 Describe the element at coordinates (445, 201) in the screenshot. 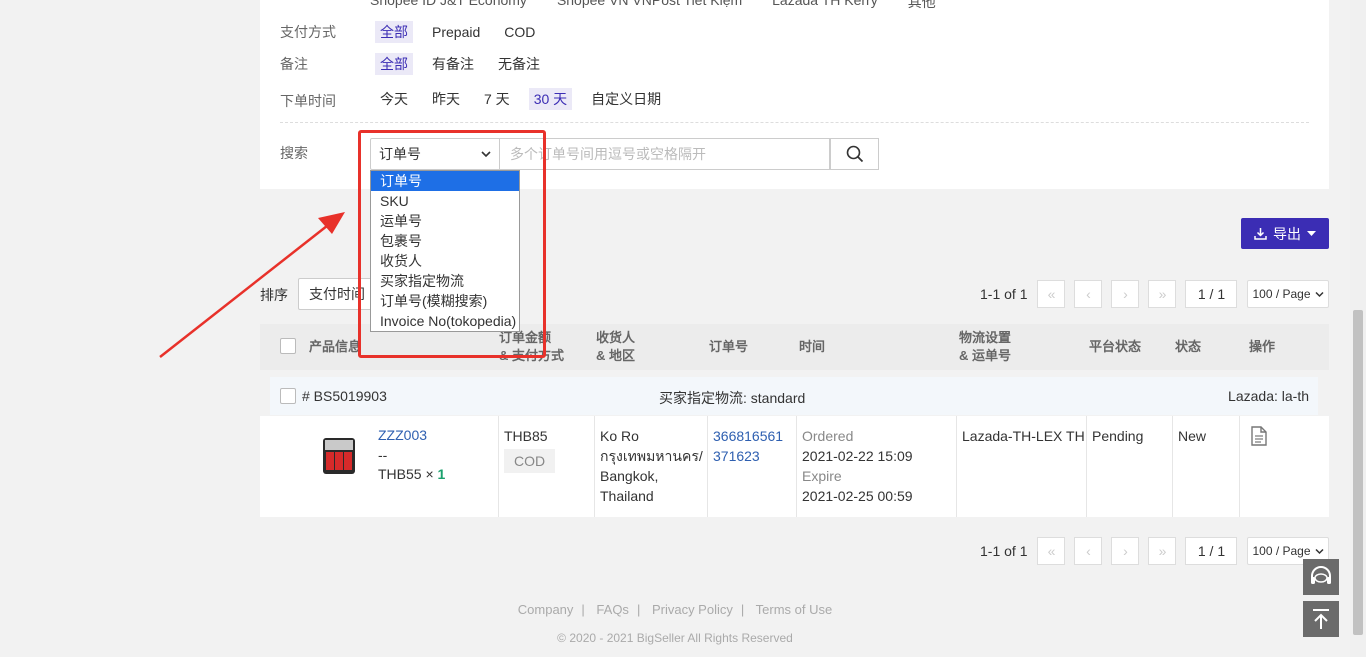

I see `dropdown-option-sku: SKU` at that location.